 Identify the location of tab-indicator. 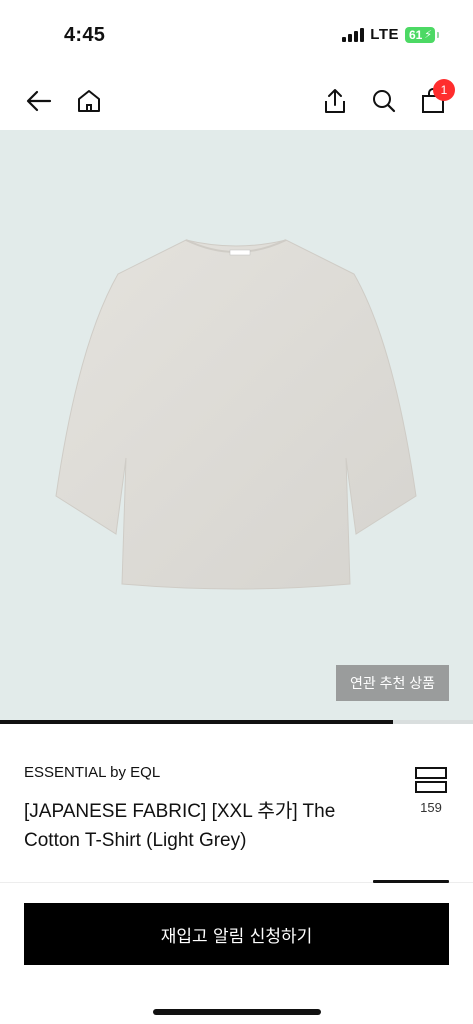
(411, 881).